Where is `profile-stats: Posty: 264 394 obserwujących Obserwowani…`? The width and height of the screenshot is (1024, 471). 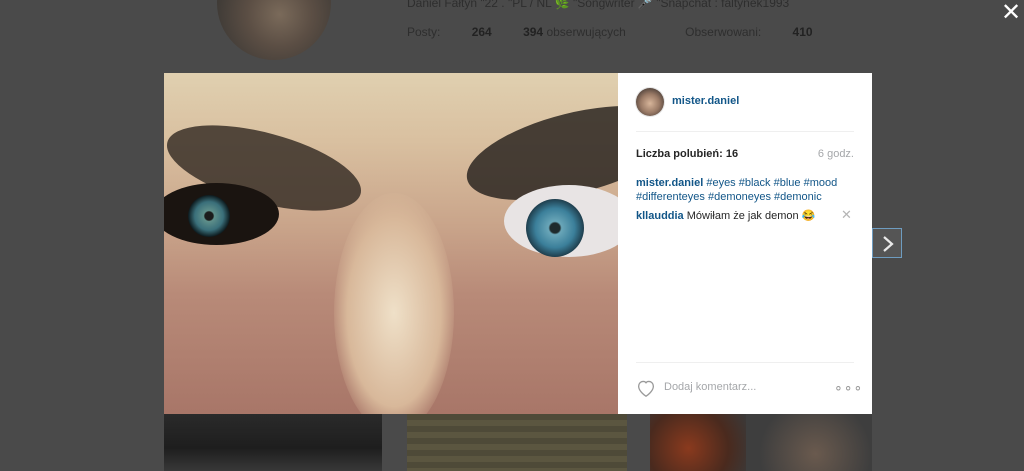
profile-stats: Posty: 264 394 obserwujących Obserwowani… is located at coordinates (624, 32).